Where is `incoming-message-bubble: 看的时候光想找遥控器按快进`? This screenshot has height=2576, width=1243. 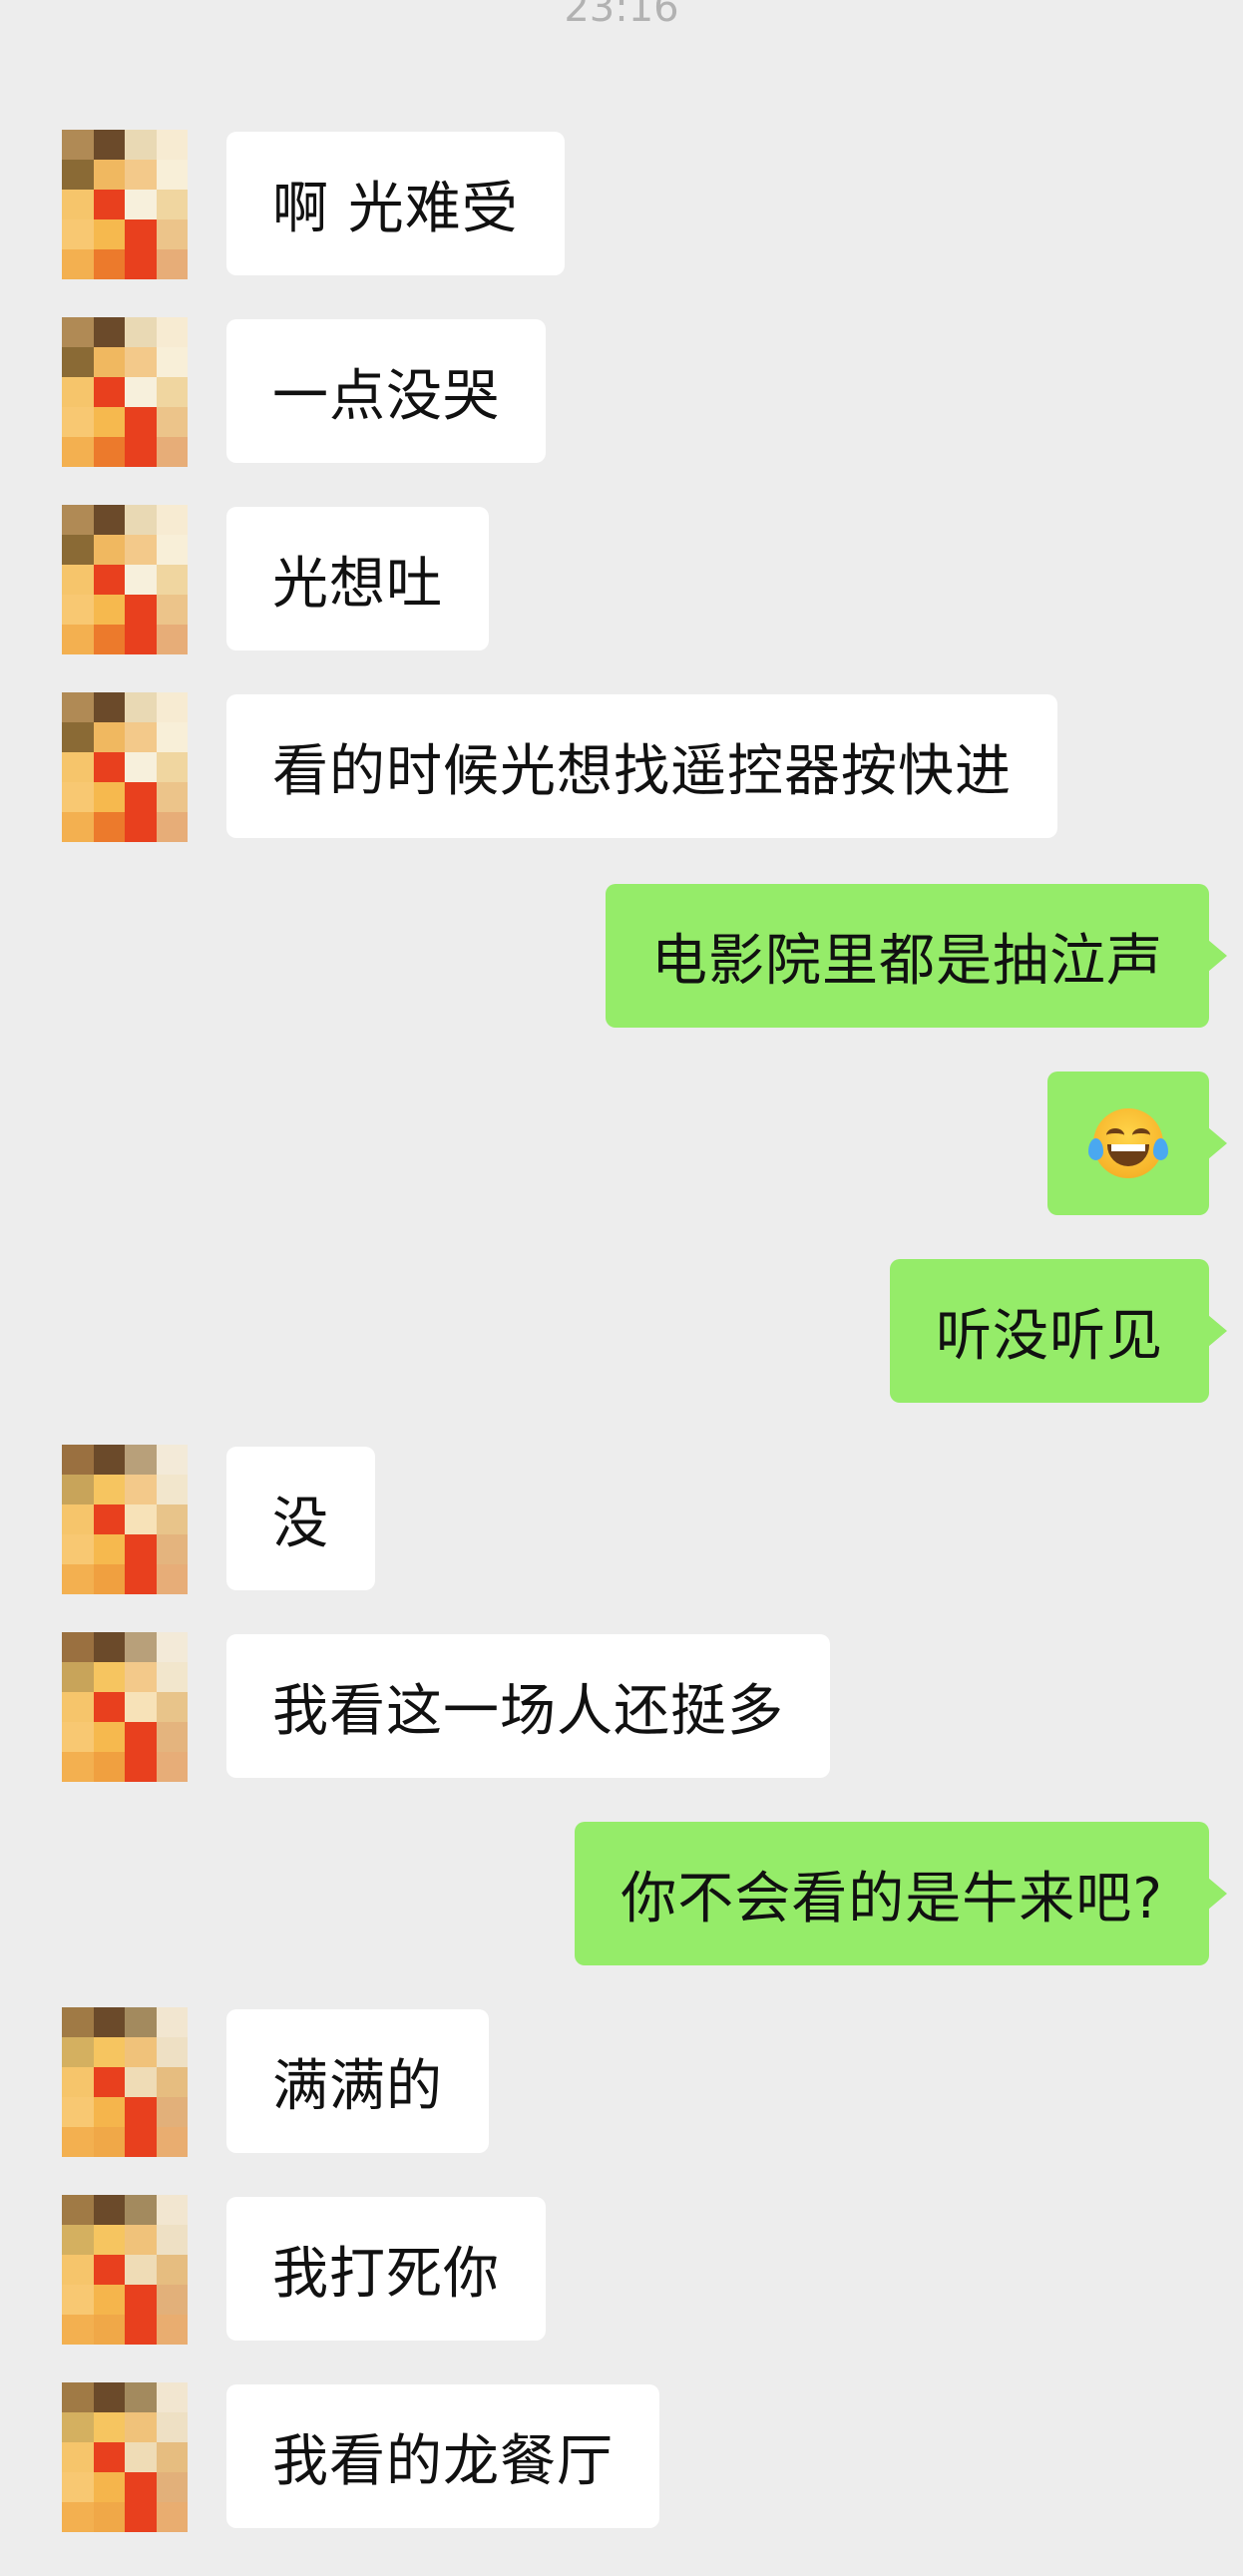 incoming-message-bubble: 看的时候光想找遥控器按快进 is located at coordinates (641, 766).